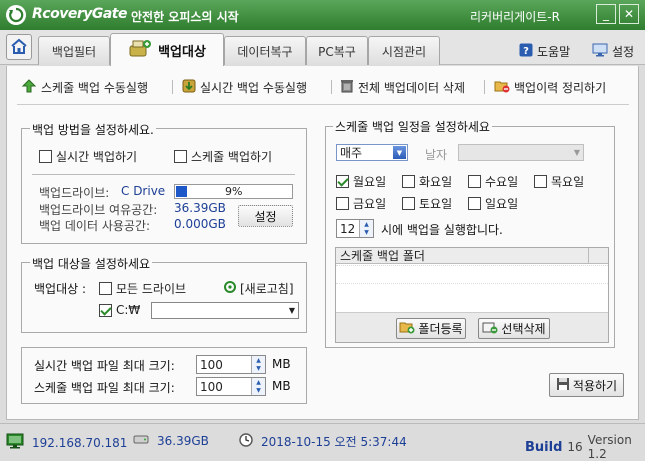 Image resolution: width=645 pixels, height=461 pixels. Describe the element at coordinates (372, 152) in the screenshot. I see `frequency-dropdown: 매주 ▼` at that location.